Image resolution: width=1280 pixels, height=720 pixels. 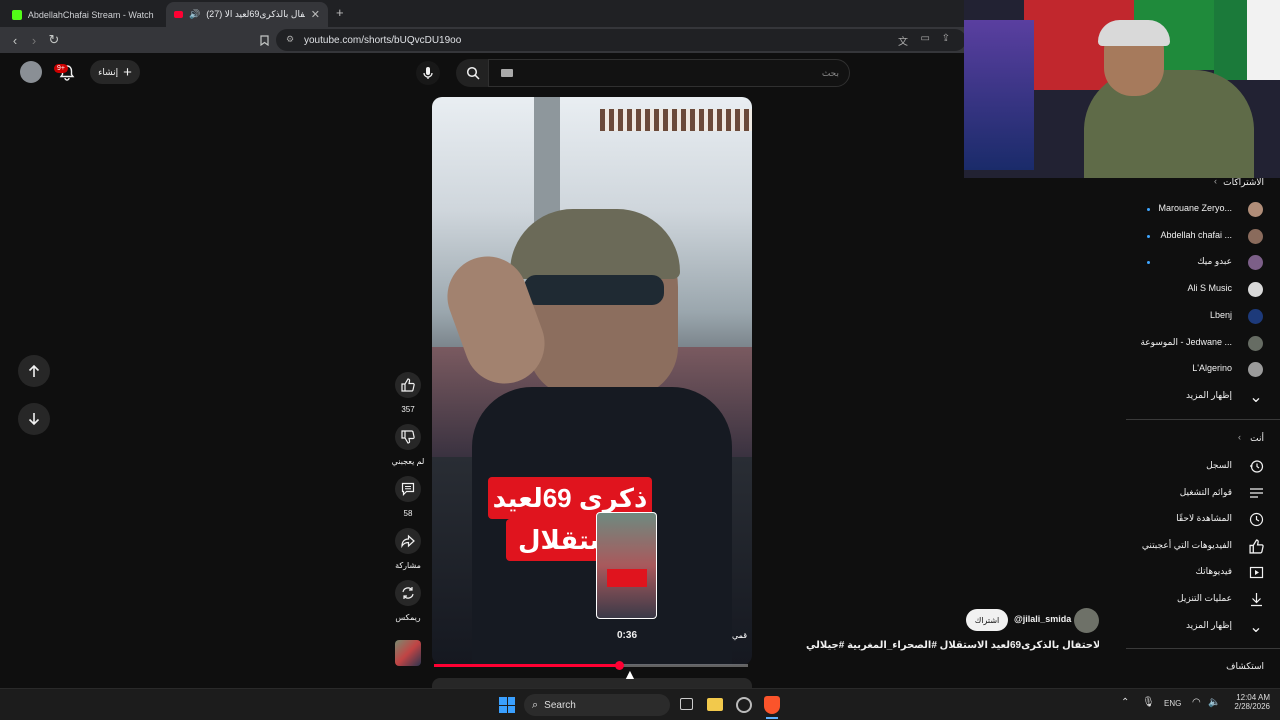 I want to click on next-short-button, so click(x=34, y=419).